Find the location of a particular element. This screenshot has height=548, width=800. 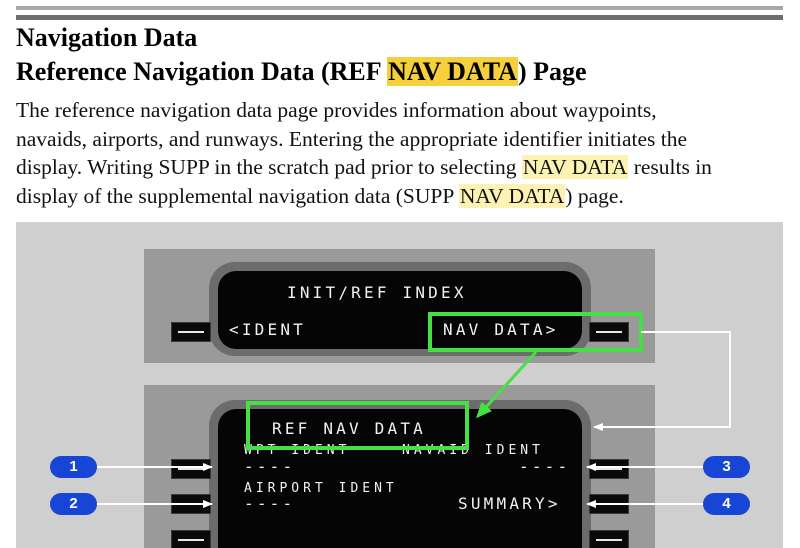

section-title: Navigation Data is located at coordinates (107, 37).